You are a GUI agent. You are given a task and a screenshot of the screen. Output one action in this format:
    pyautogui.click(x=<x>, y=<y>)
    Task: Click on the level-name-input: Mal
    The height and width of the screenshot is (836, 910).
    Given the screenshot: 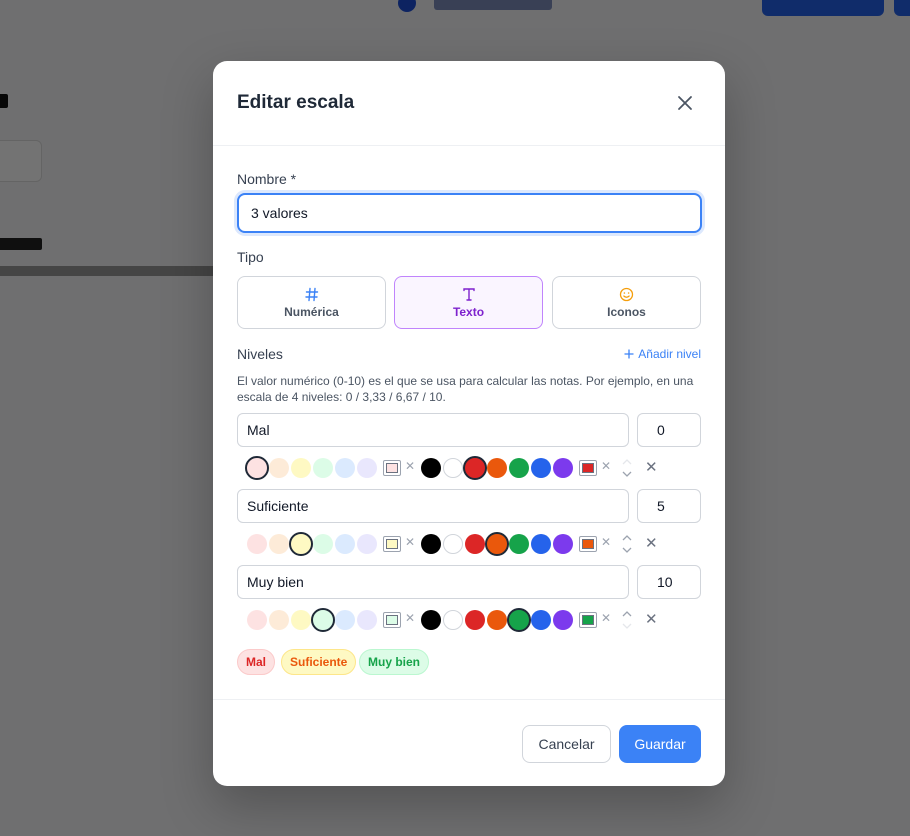 What is the action you would take?
    pyautogui.click(x=433, y=430)
    